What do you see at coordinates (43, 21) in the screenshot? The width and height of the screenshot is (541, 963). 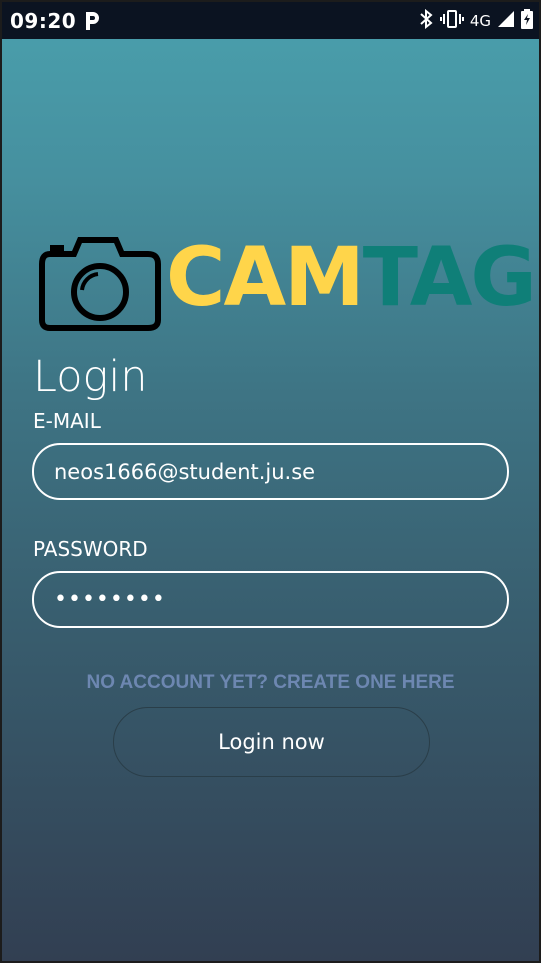 I see `status-time: 09:20` at bounding box center [43, 21].